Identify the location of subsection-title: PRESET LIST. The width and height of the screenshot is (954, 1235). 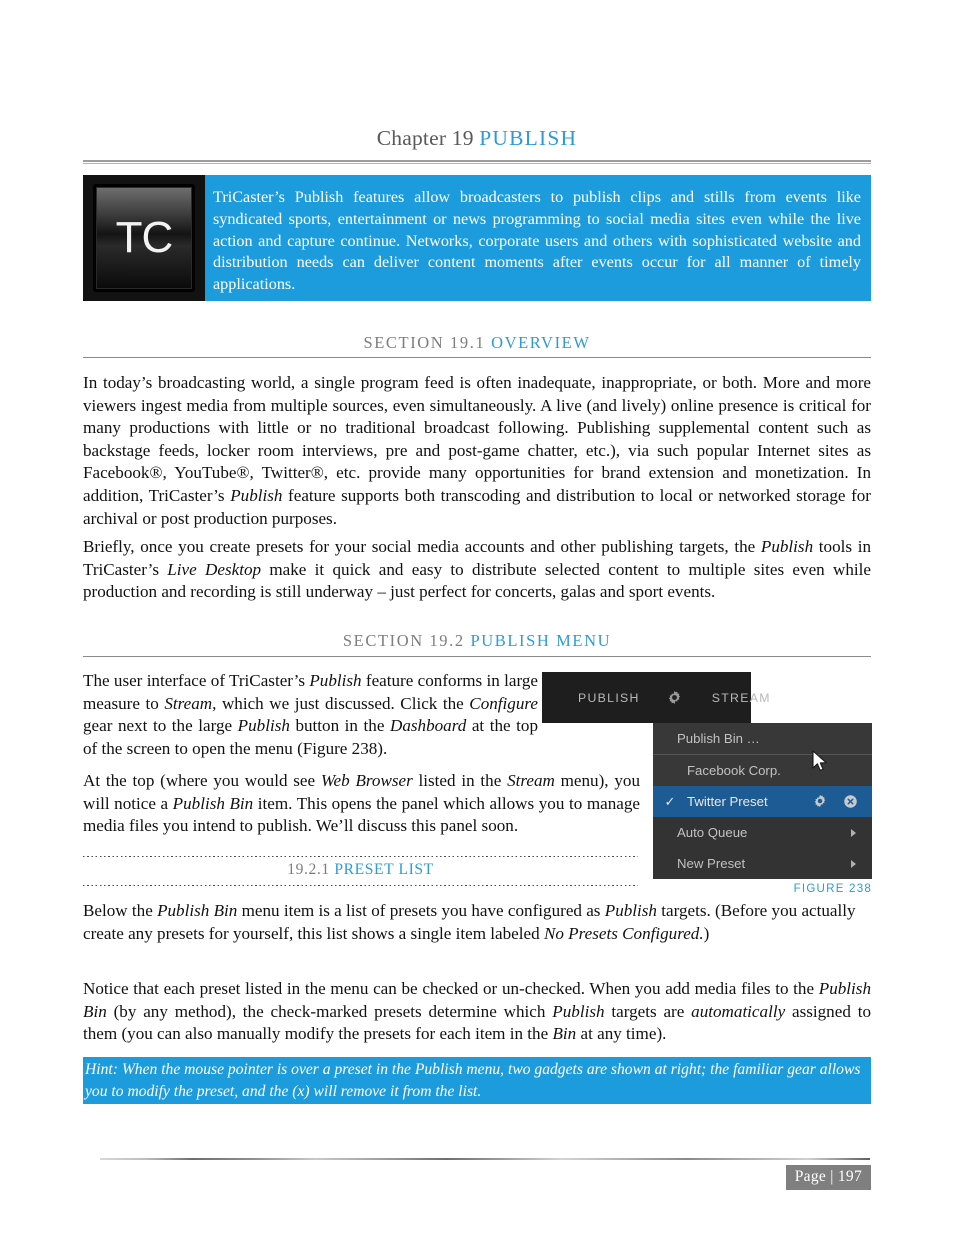
(384, 869).